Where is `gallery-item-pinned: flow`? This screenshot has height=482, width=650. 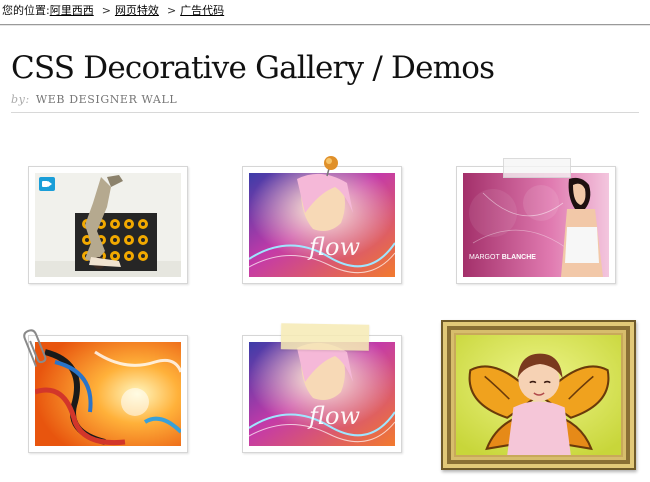
gallery-item-pinned: flow is located at coordinates (322, 220).